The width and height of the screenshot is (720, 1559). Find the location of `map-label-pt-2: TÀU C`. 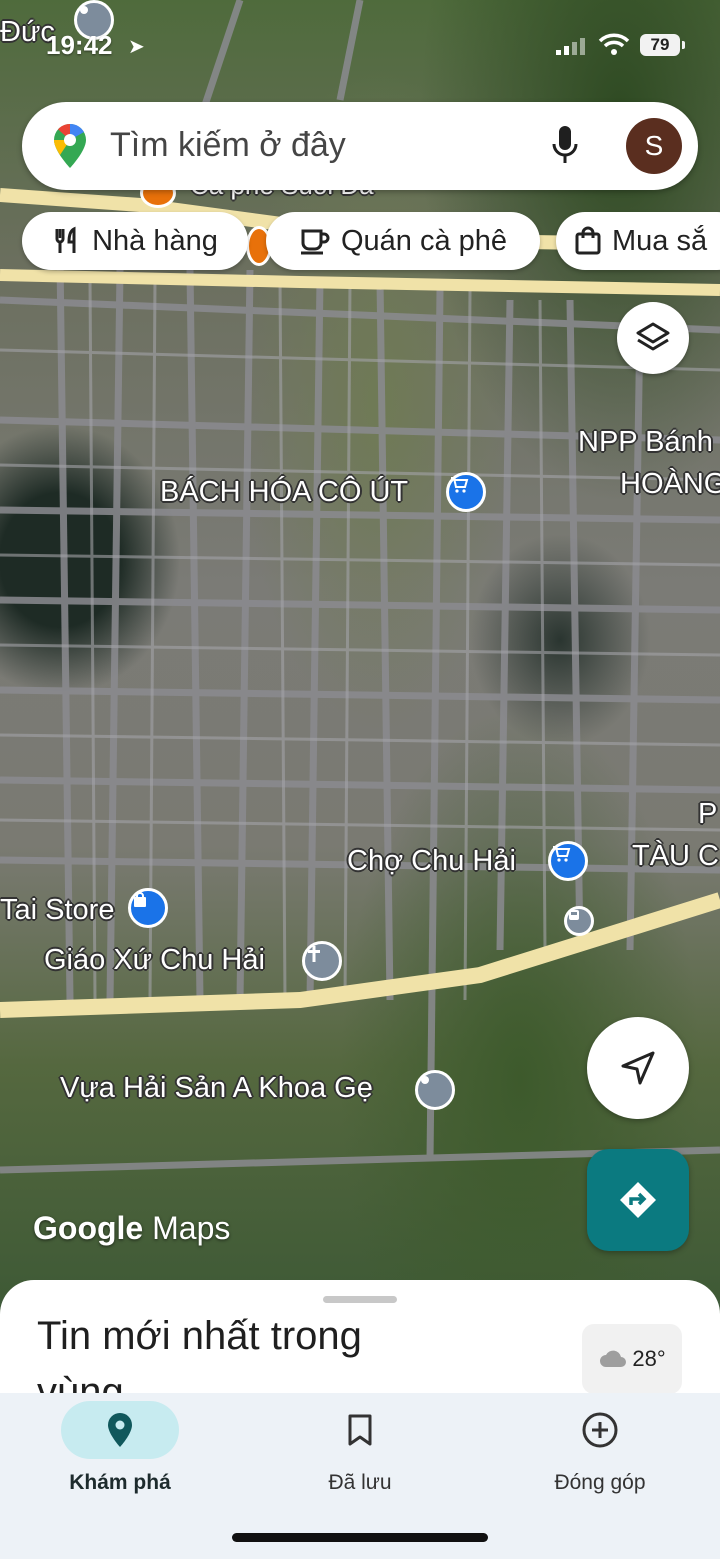

map-label-pt-2: TÀU C is located at coordinates (675, 856).